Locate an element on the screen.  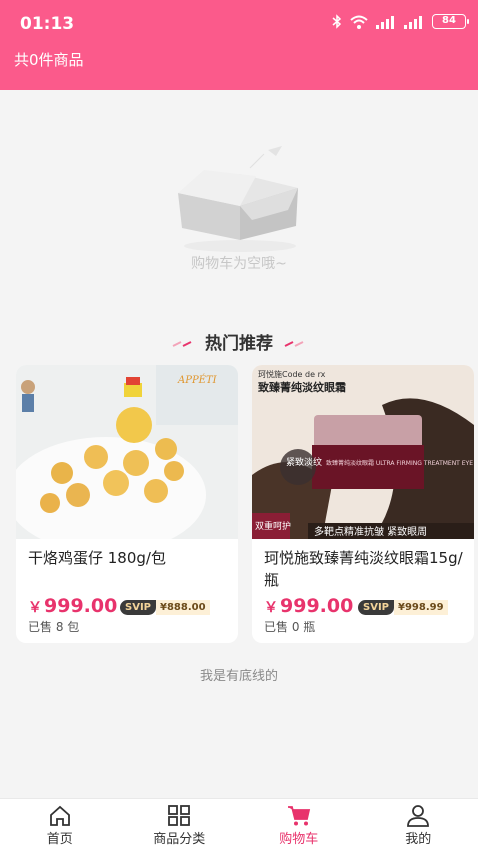
grid-icon is located at coordinates (179, 815).